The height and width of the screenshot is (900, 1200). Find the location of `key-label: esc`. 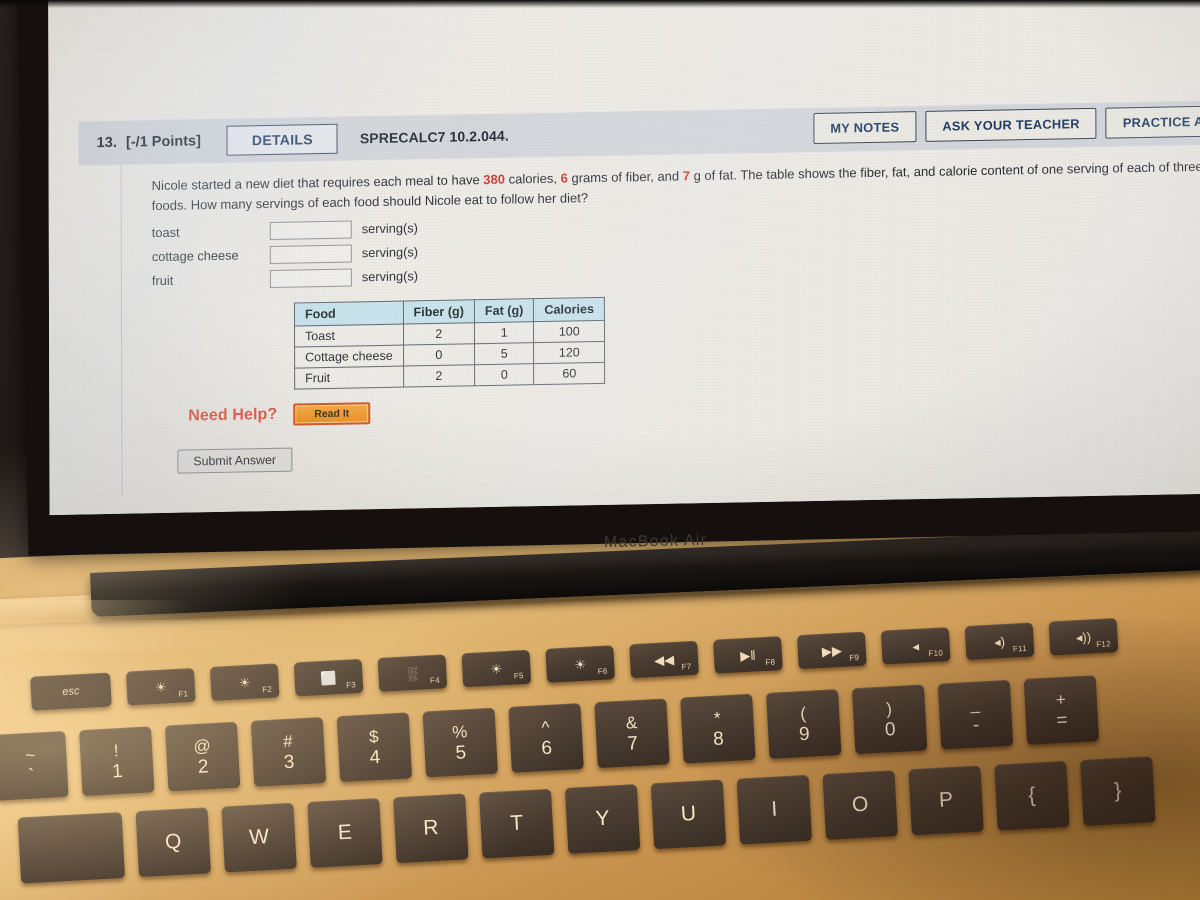

key-label: esc is located at coordinates (71, 692).